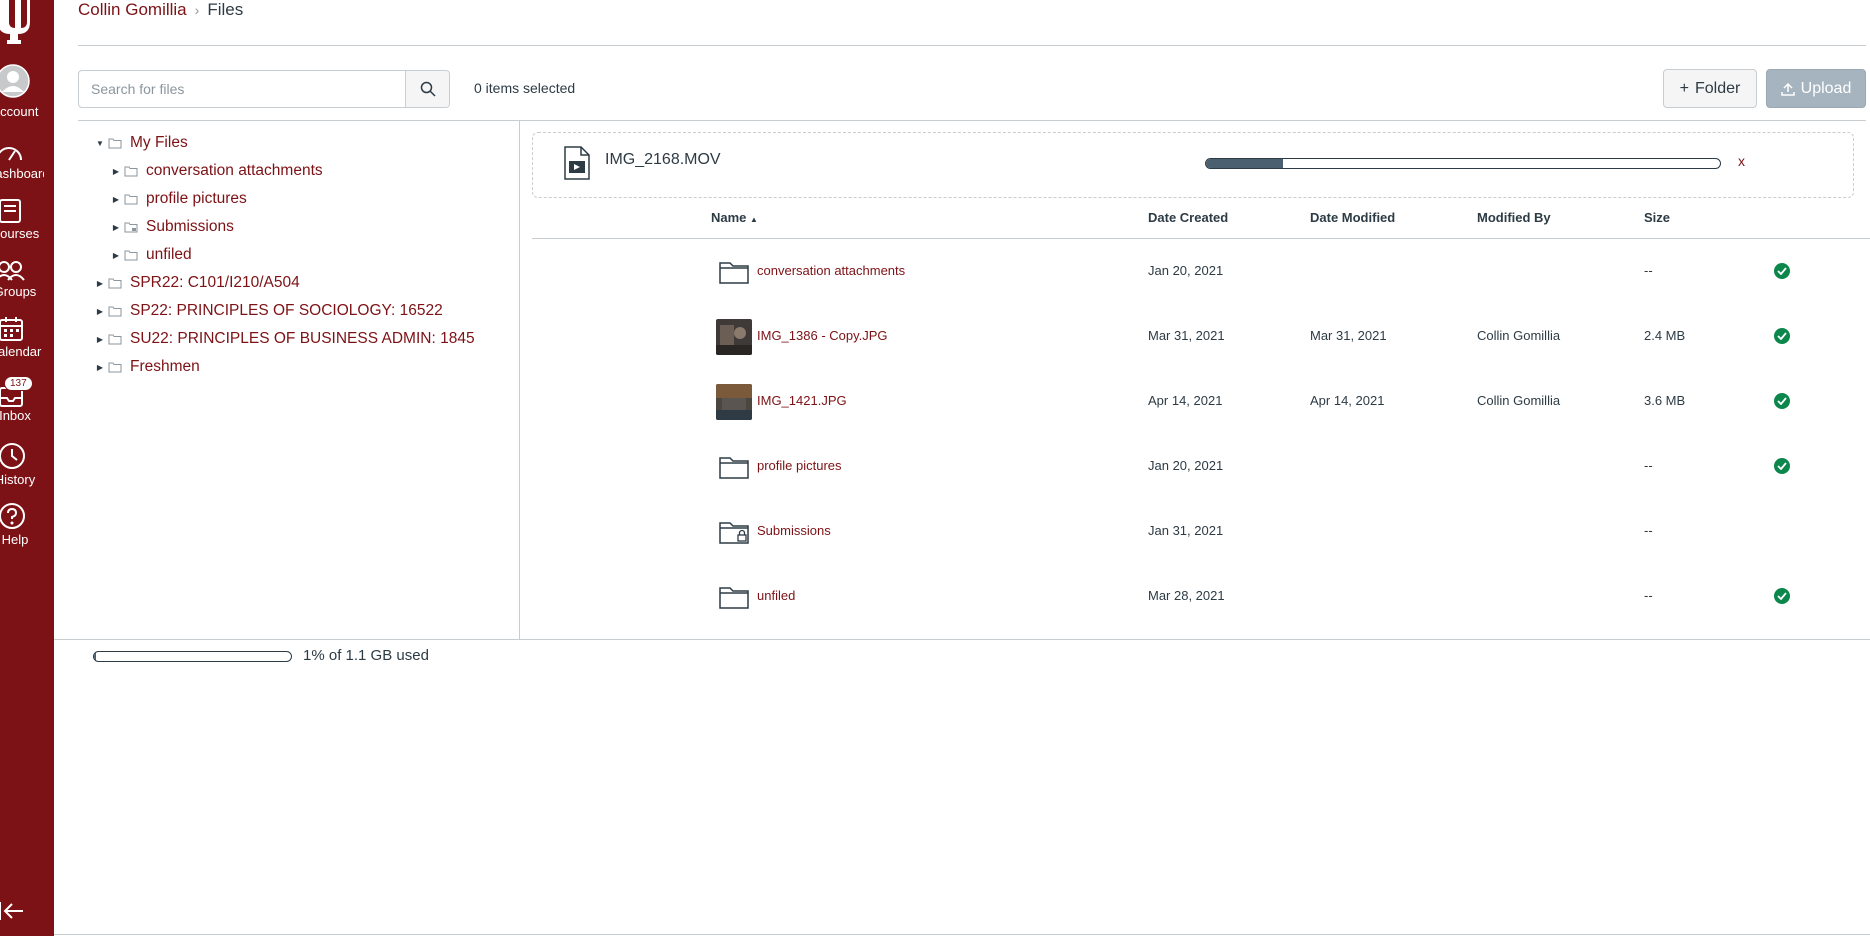  What do you see at coordinates (18, 22) in the screenshot?
I see `university-logo-icon` at bounding box center [18, 22].